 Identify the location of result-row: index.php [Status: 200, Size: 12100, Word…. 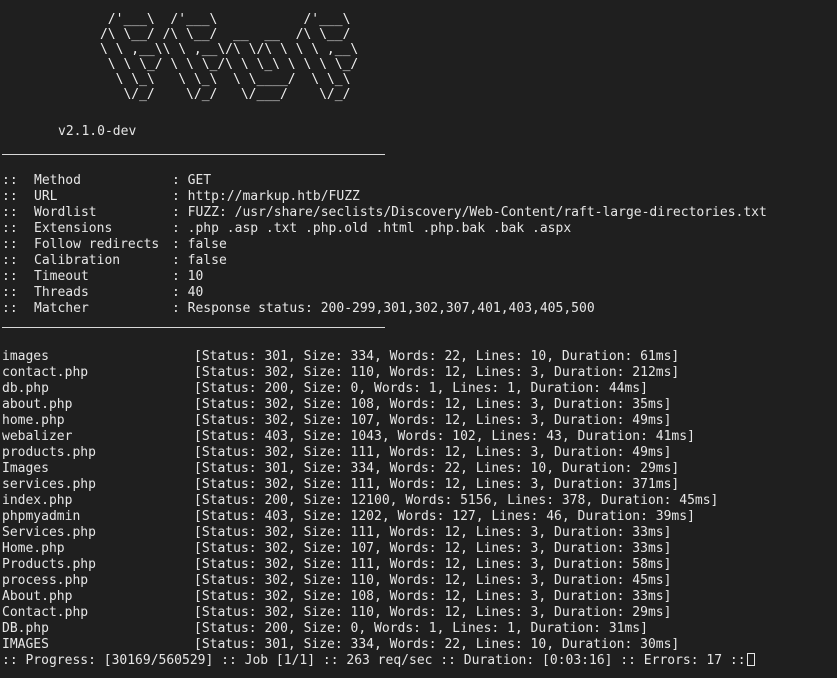
(360, 501).